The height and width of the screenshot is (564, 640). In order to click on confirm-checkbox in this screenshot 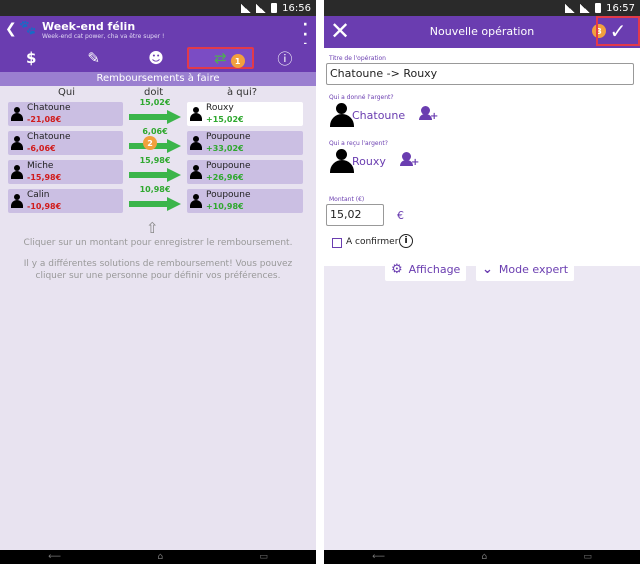, I will do `click(337, 243)`.